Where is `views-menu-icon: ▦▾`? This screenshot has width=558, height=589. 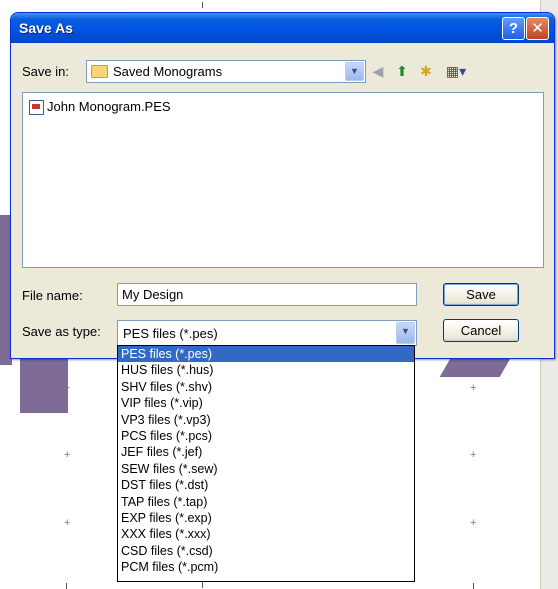
views-menu-icon: ▦▾ is located at coordinates (456, 71).